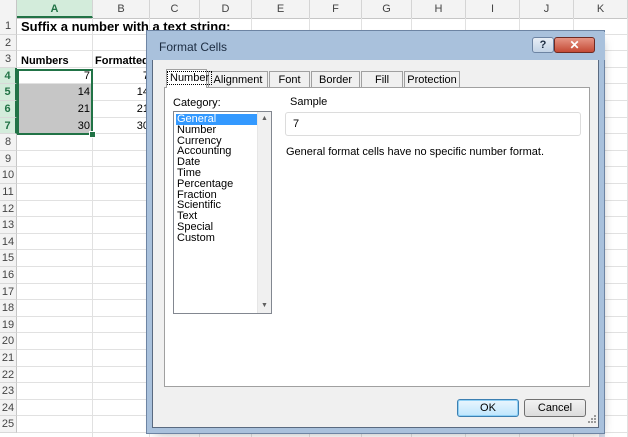 Image resolution: width=628 pixels, height=437 pixels. What do you see at coordinates (281, 9) in the screenshot?
I see `column-header-e: E` at bounding box center [281, 9].